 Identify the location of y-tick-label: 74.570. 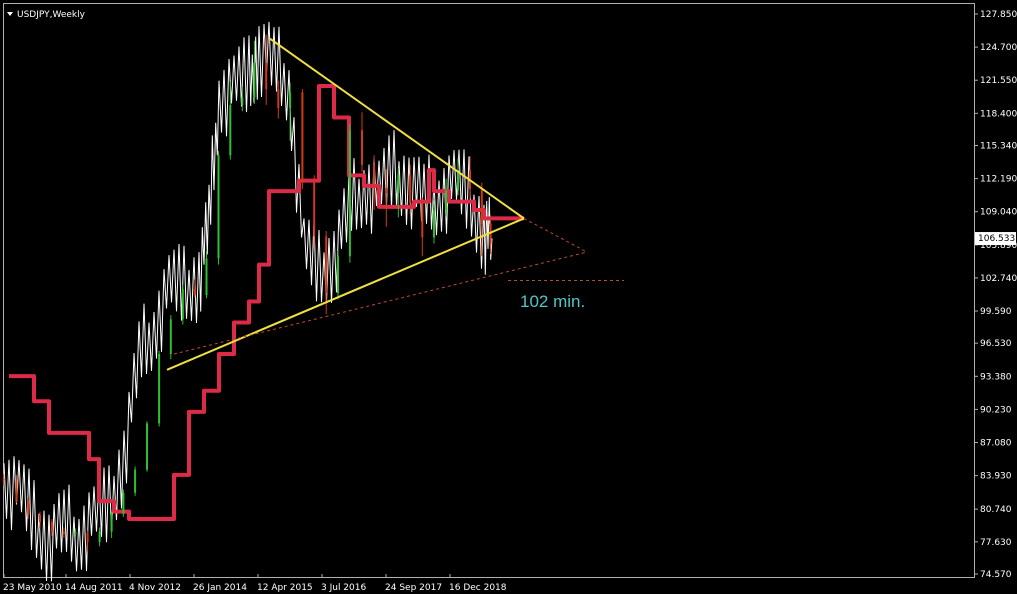
(996, 575).